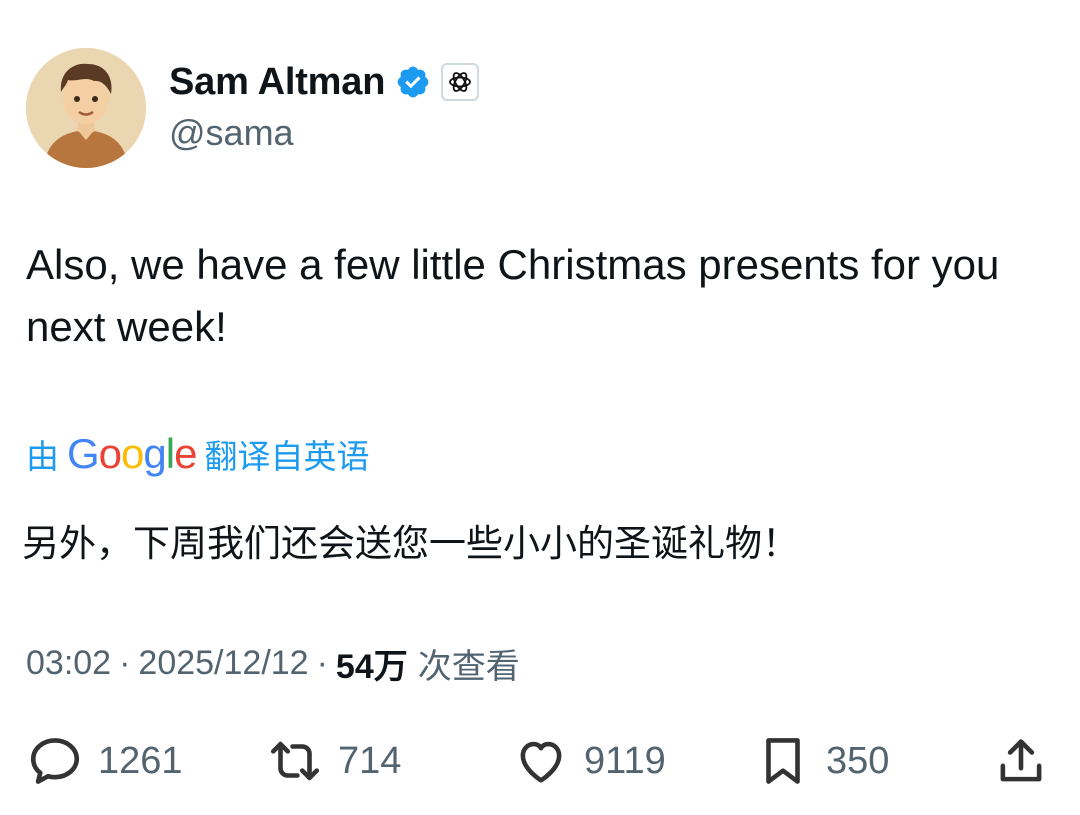  Describe the element at coordinates (132, 453) in the screenshot. I see `google-logo: Google` at that location.